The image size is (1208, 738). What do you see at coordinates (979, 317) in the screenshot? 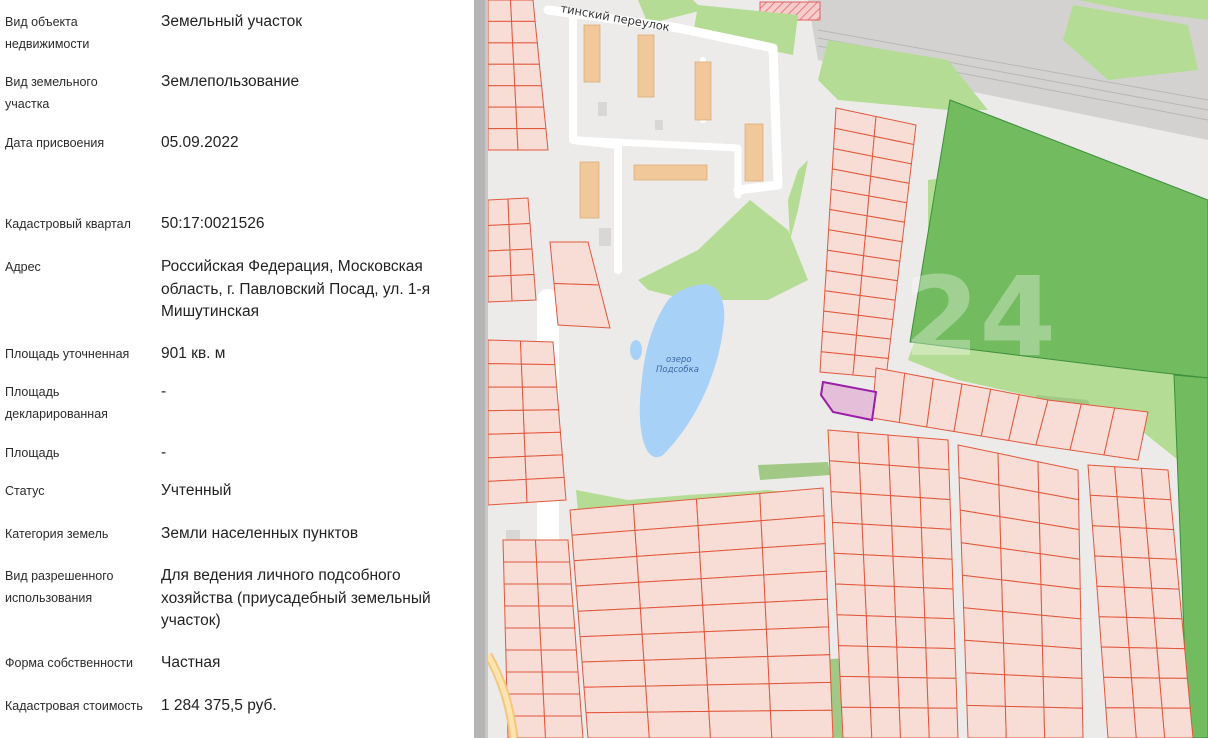
I see `watermark: 24` at bounding box center [979, 317].